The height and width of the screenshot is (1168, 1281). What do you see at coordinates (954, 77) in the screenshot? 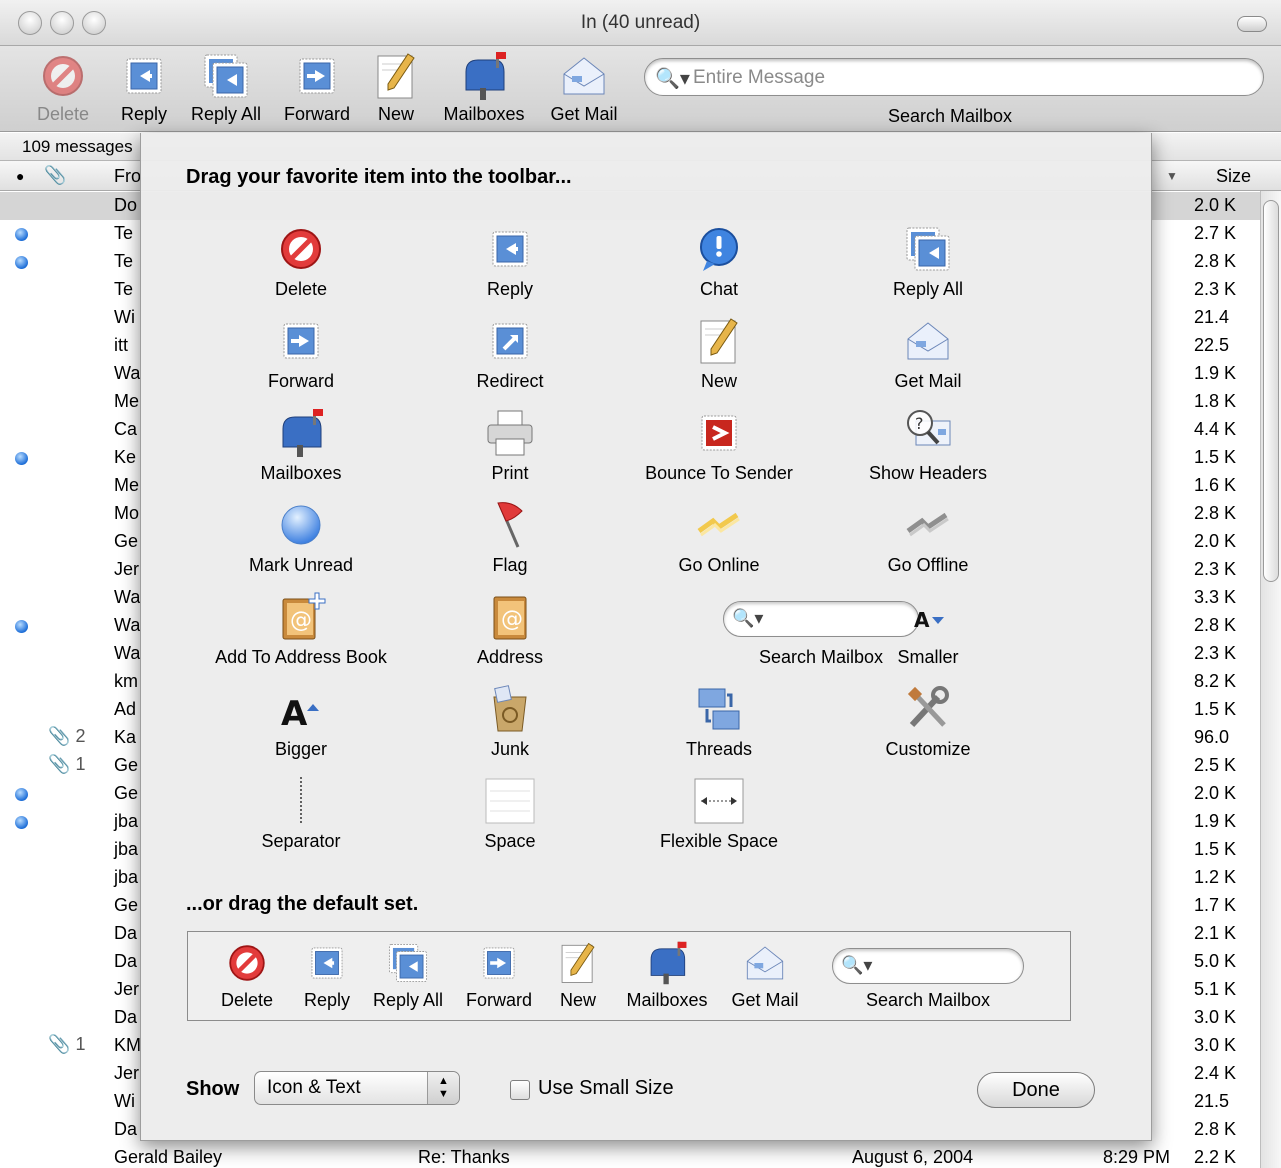
I see `search-field: 🔍▾ Entire Message` at bounding box center [954, 77].